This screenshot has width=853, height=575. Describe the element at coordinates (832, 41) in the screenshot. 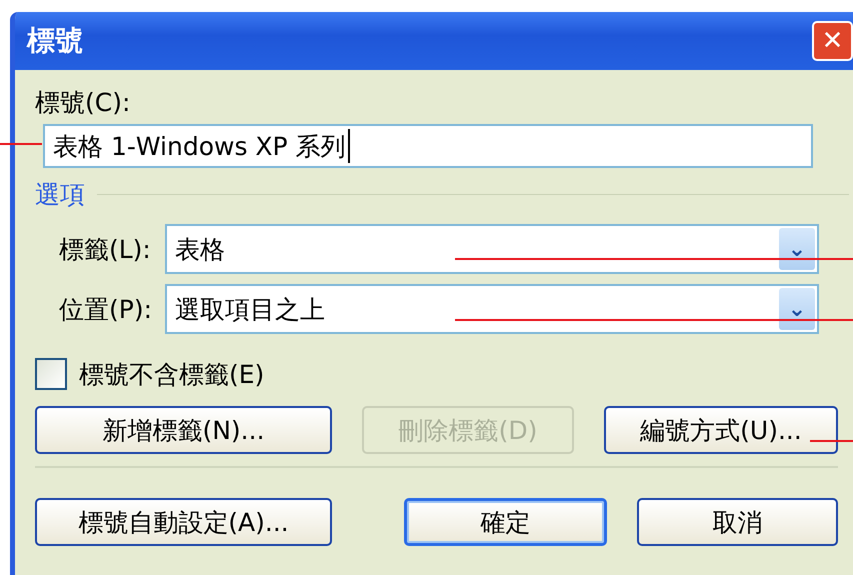

I see `close-button: ✕` at that location.